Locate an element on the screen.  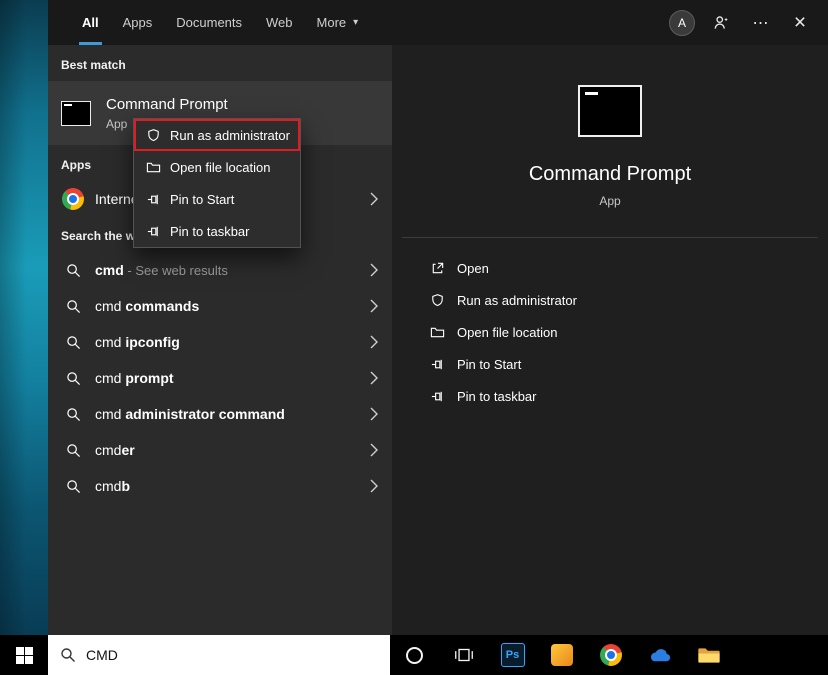
section-label-best-match: Best match is located at coordinates (93, 65).